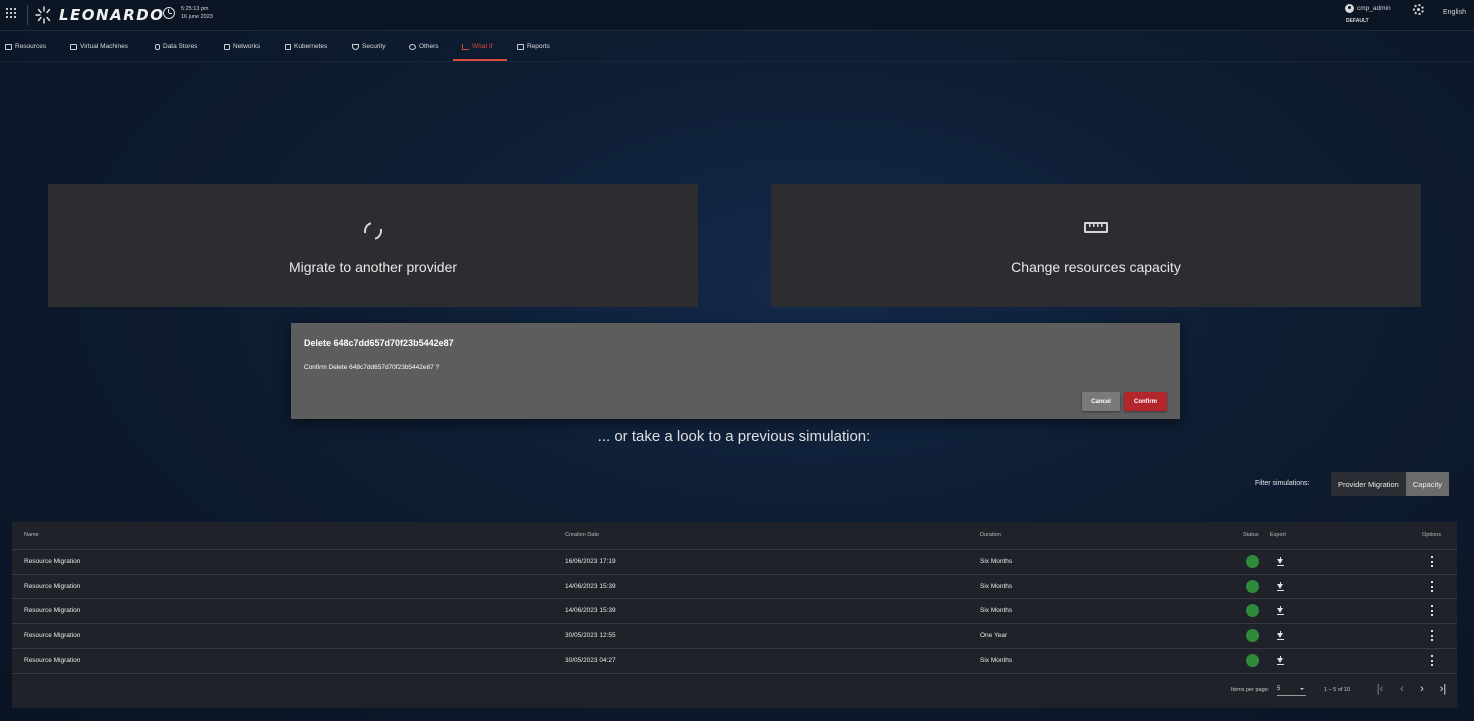 The width and height of the screenshot is (1474, 721). Describe the element at coordinates (247, 46) in the screenshot. I see `nav-item-label: Networks` at that location.